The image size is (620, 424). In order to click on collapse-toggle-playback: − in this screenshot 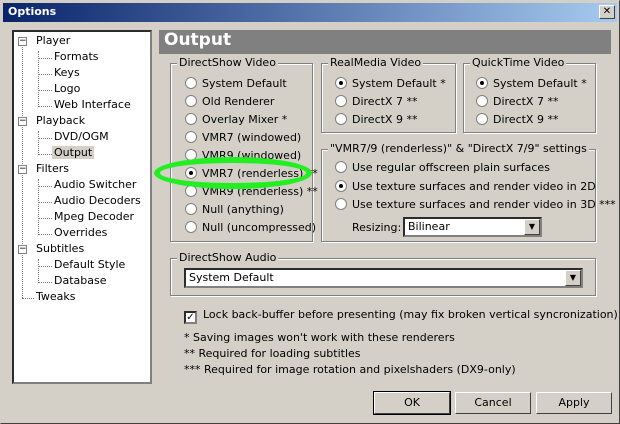, I will do `click(22, 121)`.